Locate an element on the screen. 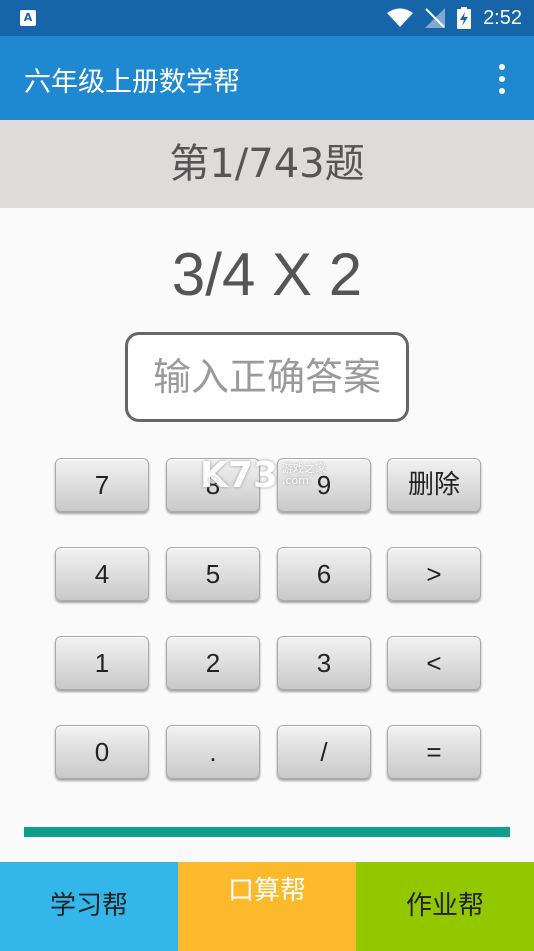 The height and width of the screenshot is (951, 534). key-1: 1 is located at coordinates (102, 663).